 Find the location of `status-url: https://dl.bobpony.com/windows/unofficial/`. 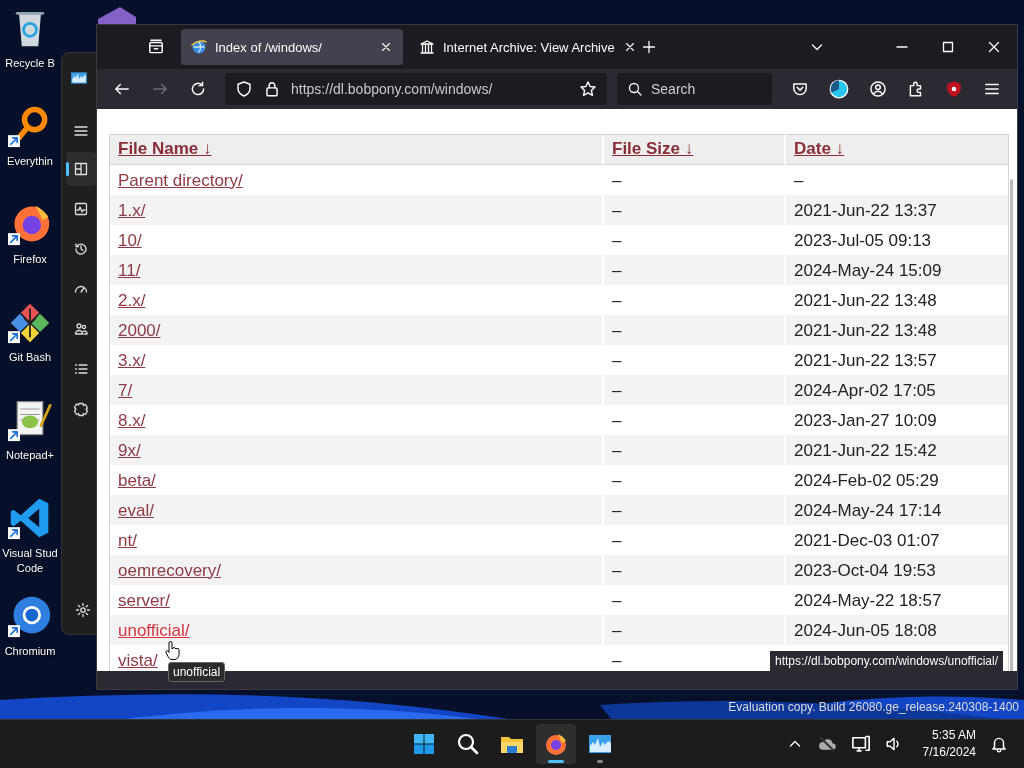

status-url: https://dl.bobpony.com/windows/unofficial/ is located at coordinates (886, 661).